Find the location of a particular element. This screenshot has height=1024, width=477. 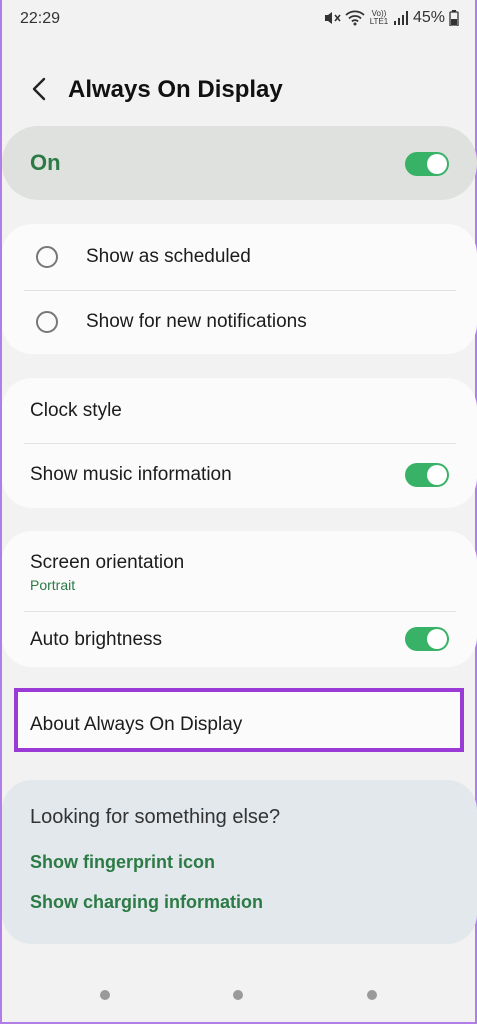

back-button is located at coordinates (39, 89).